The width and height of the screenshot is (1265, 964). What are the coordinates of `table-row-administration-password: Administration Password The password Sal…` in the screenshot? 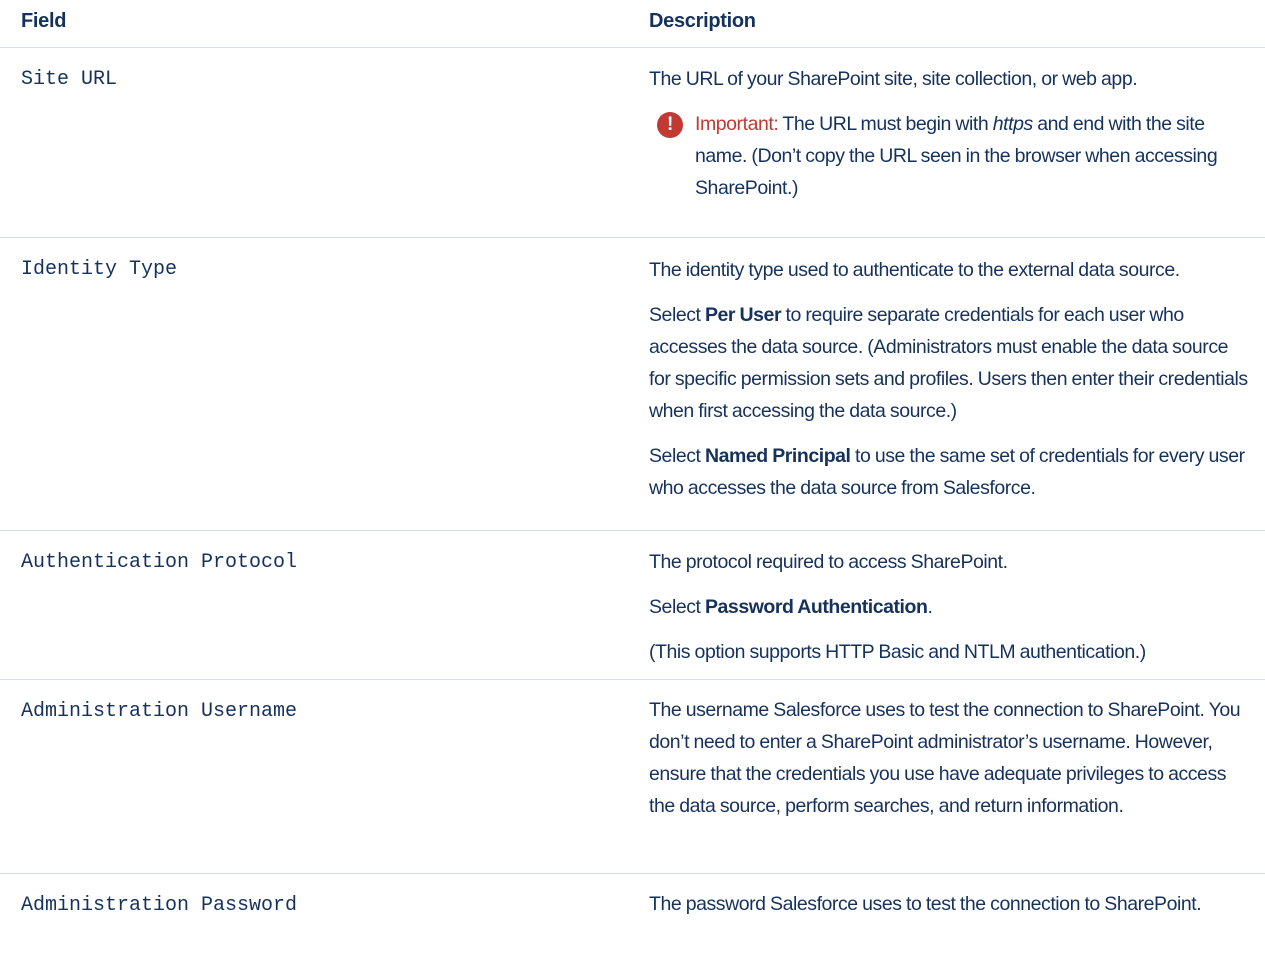 It's located at (632, 919).